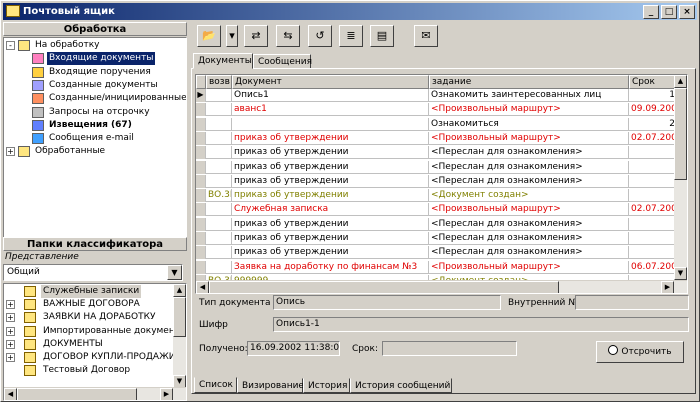 The image size is (700, 402). I want to click on folder-item: + Импортированные документы, so click(95, 331).